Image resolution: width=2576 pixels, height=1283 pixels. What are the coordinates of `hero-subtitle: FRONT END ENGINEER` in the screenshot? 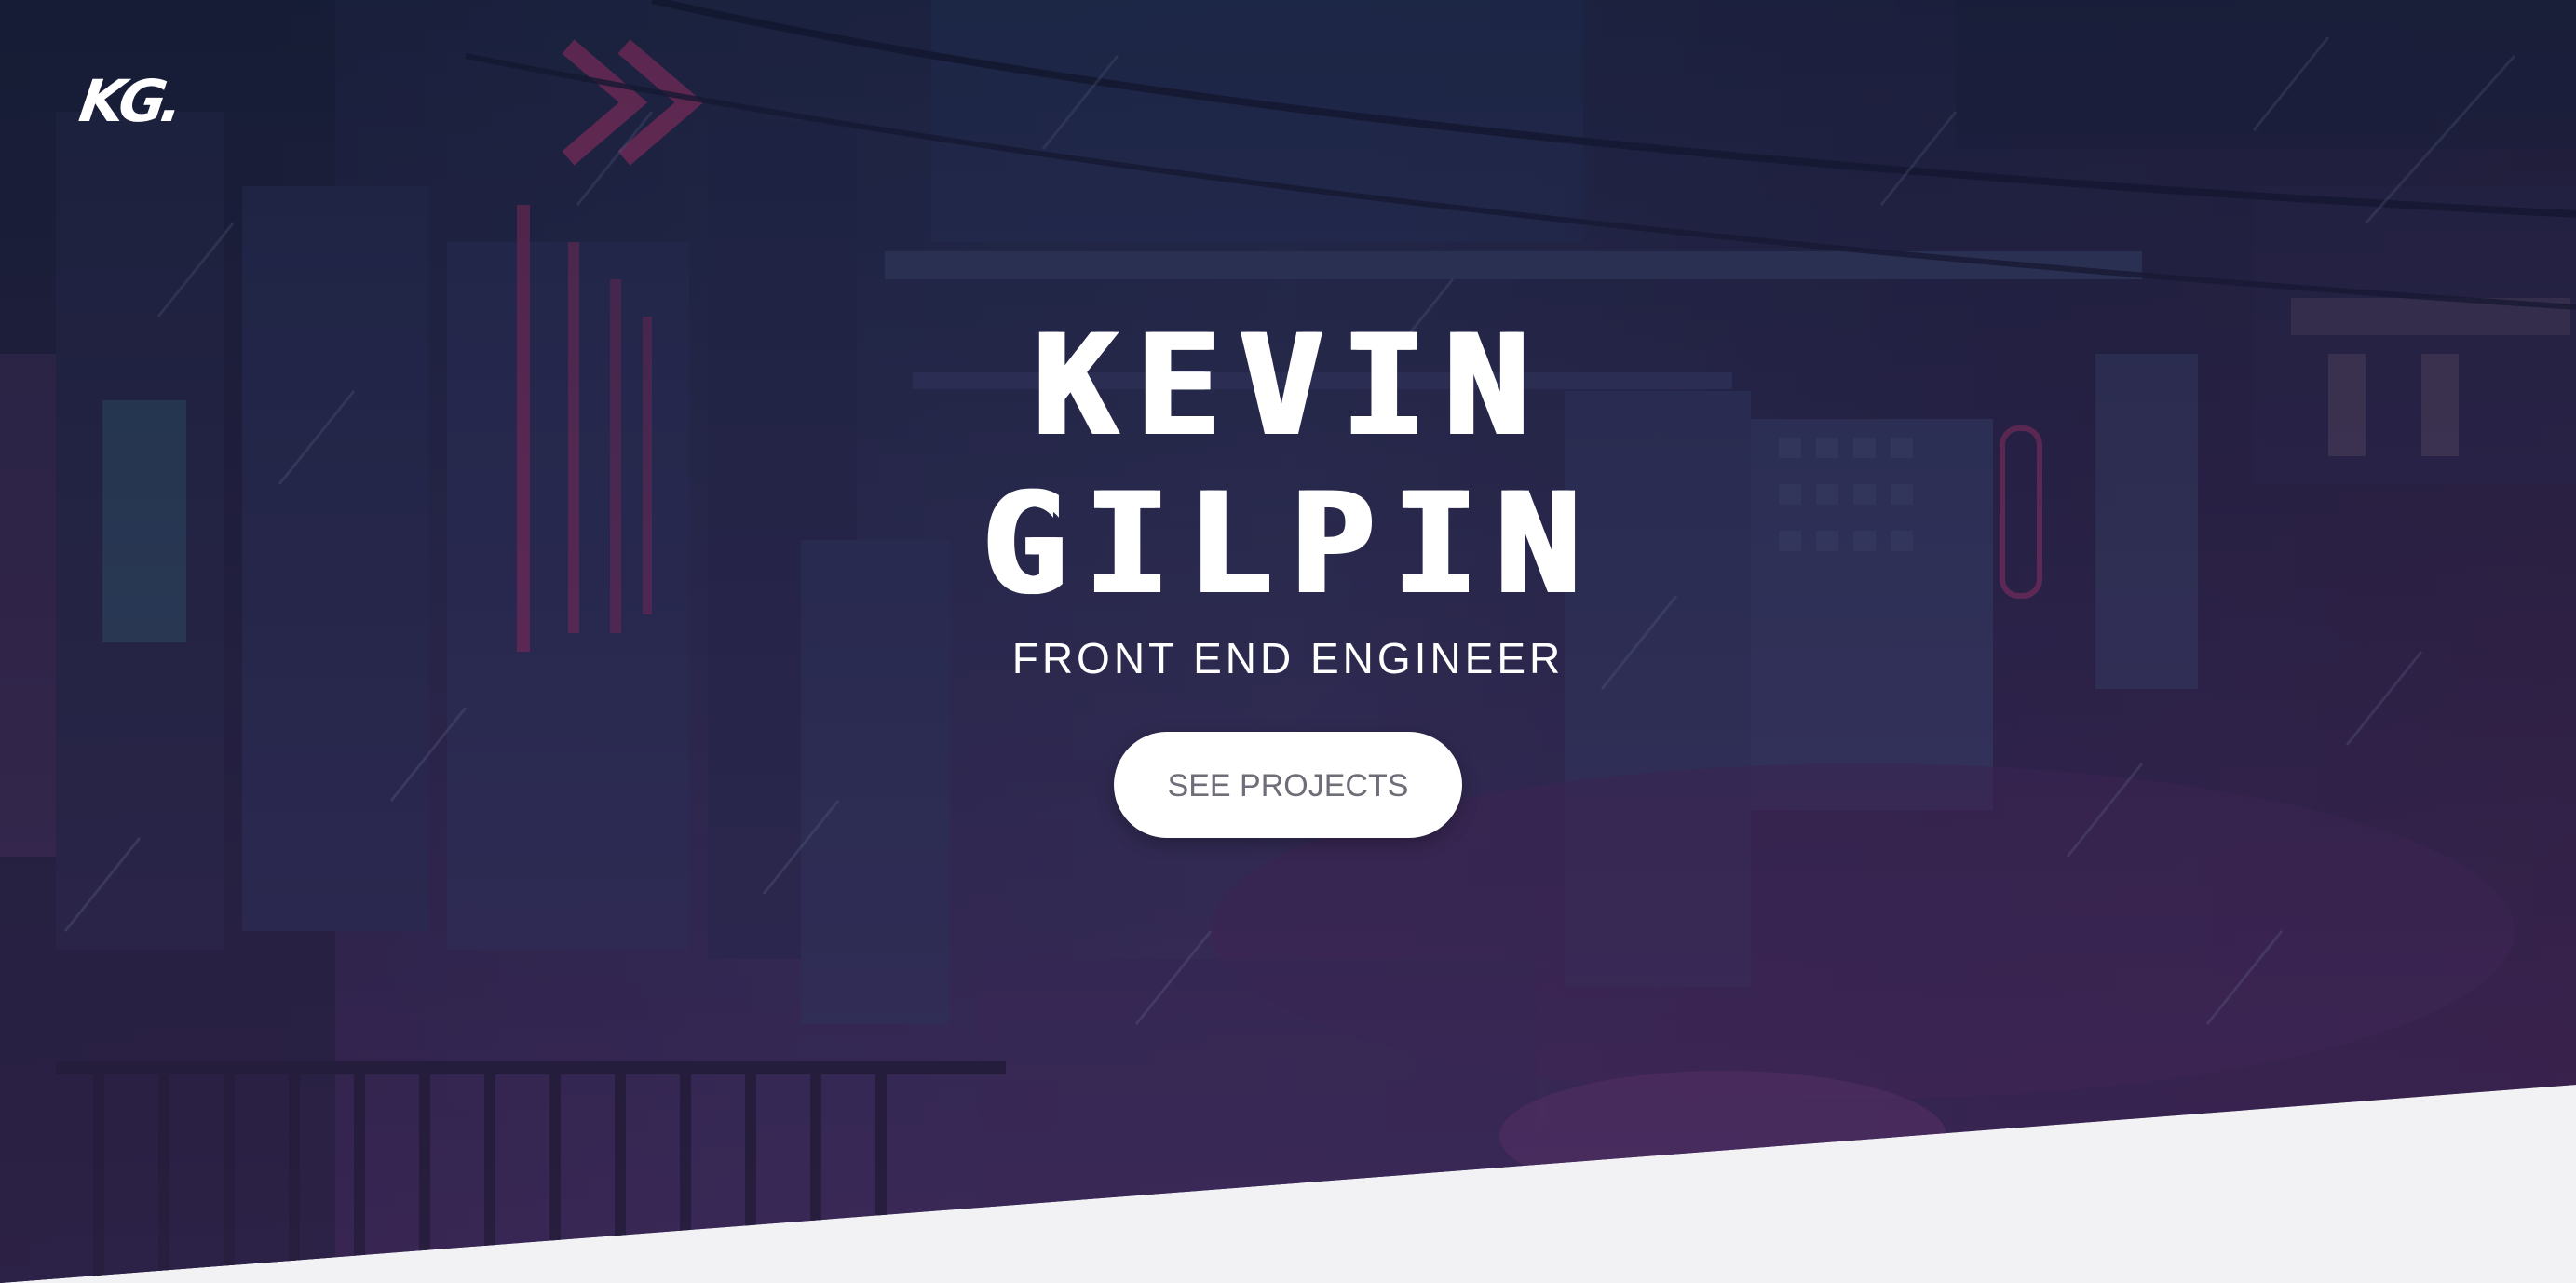 It's located at (1288, 658).